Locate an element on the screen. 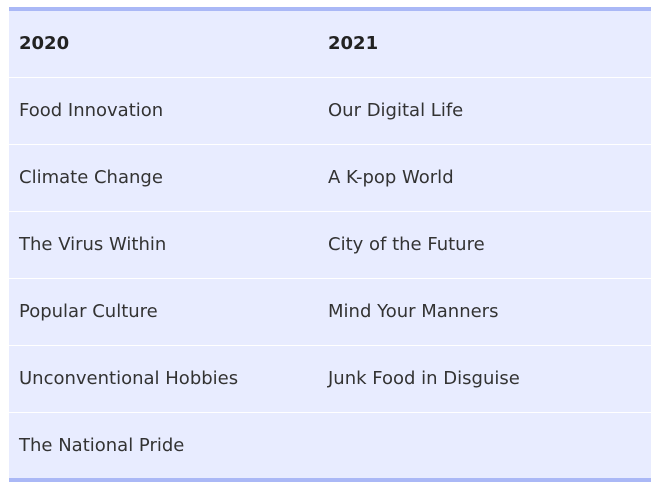  table-row: Climate Change A K-pop World is located at coordinates (330, 178).